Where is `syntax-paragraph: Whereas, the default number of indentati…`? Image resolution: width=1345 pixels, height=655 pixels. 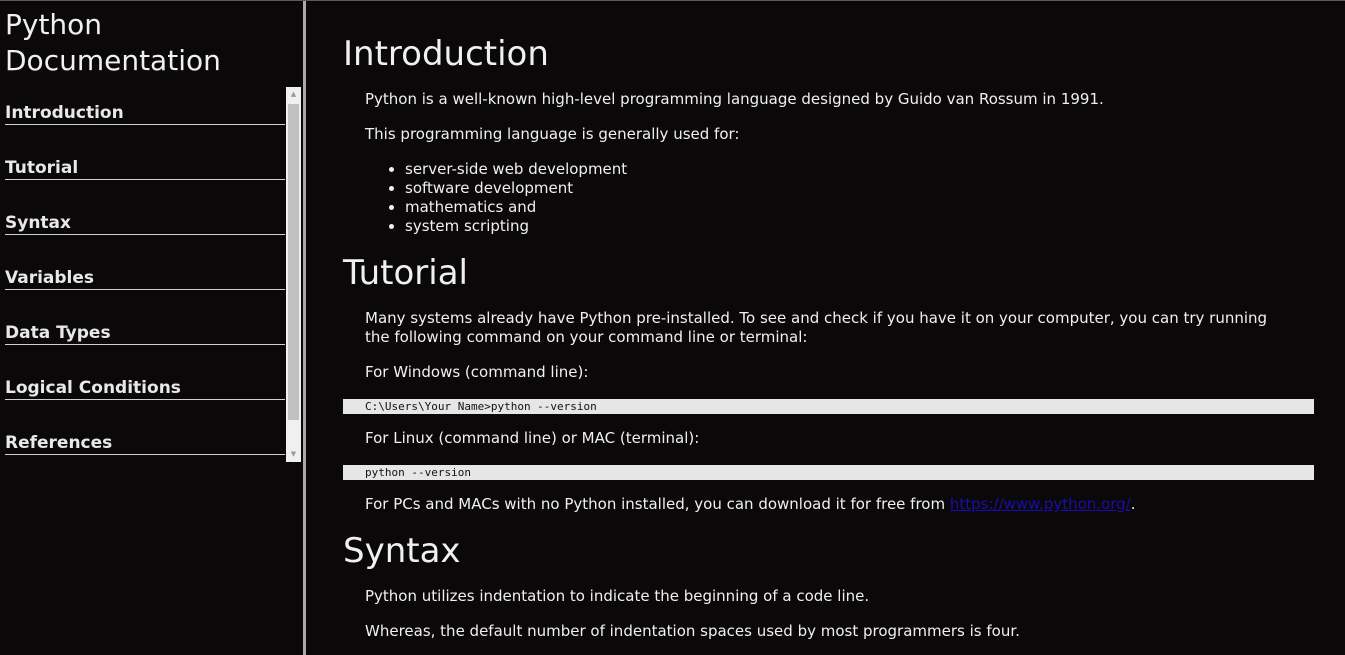 syntax-paragraph: Whereas, the default number of indentati… is located at coordinates (692, 631).